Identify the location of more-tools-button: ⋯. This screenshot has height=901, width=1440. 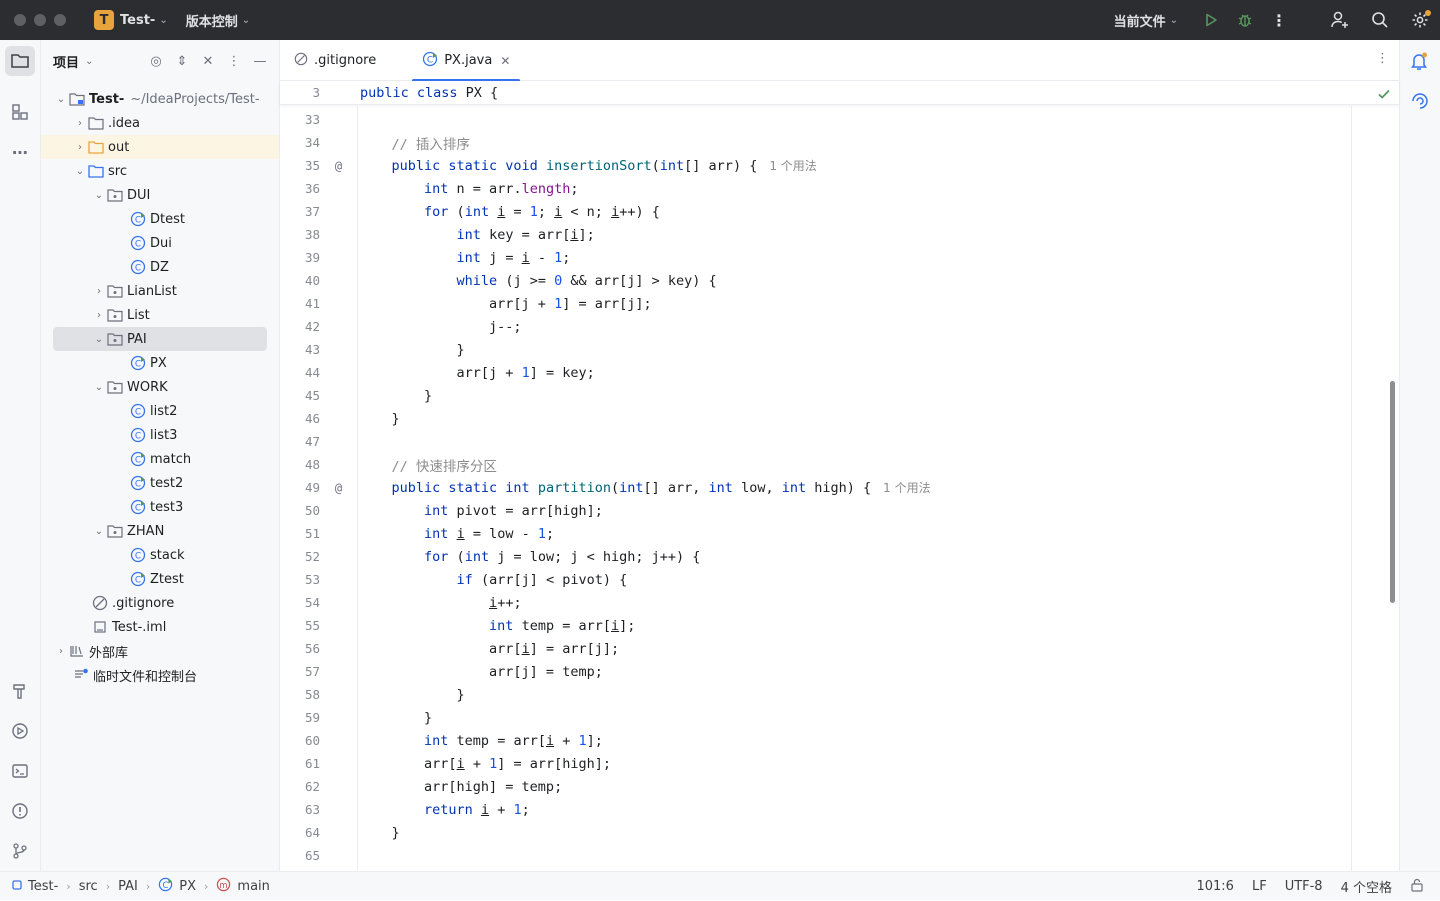
(20, 152).